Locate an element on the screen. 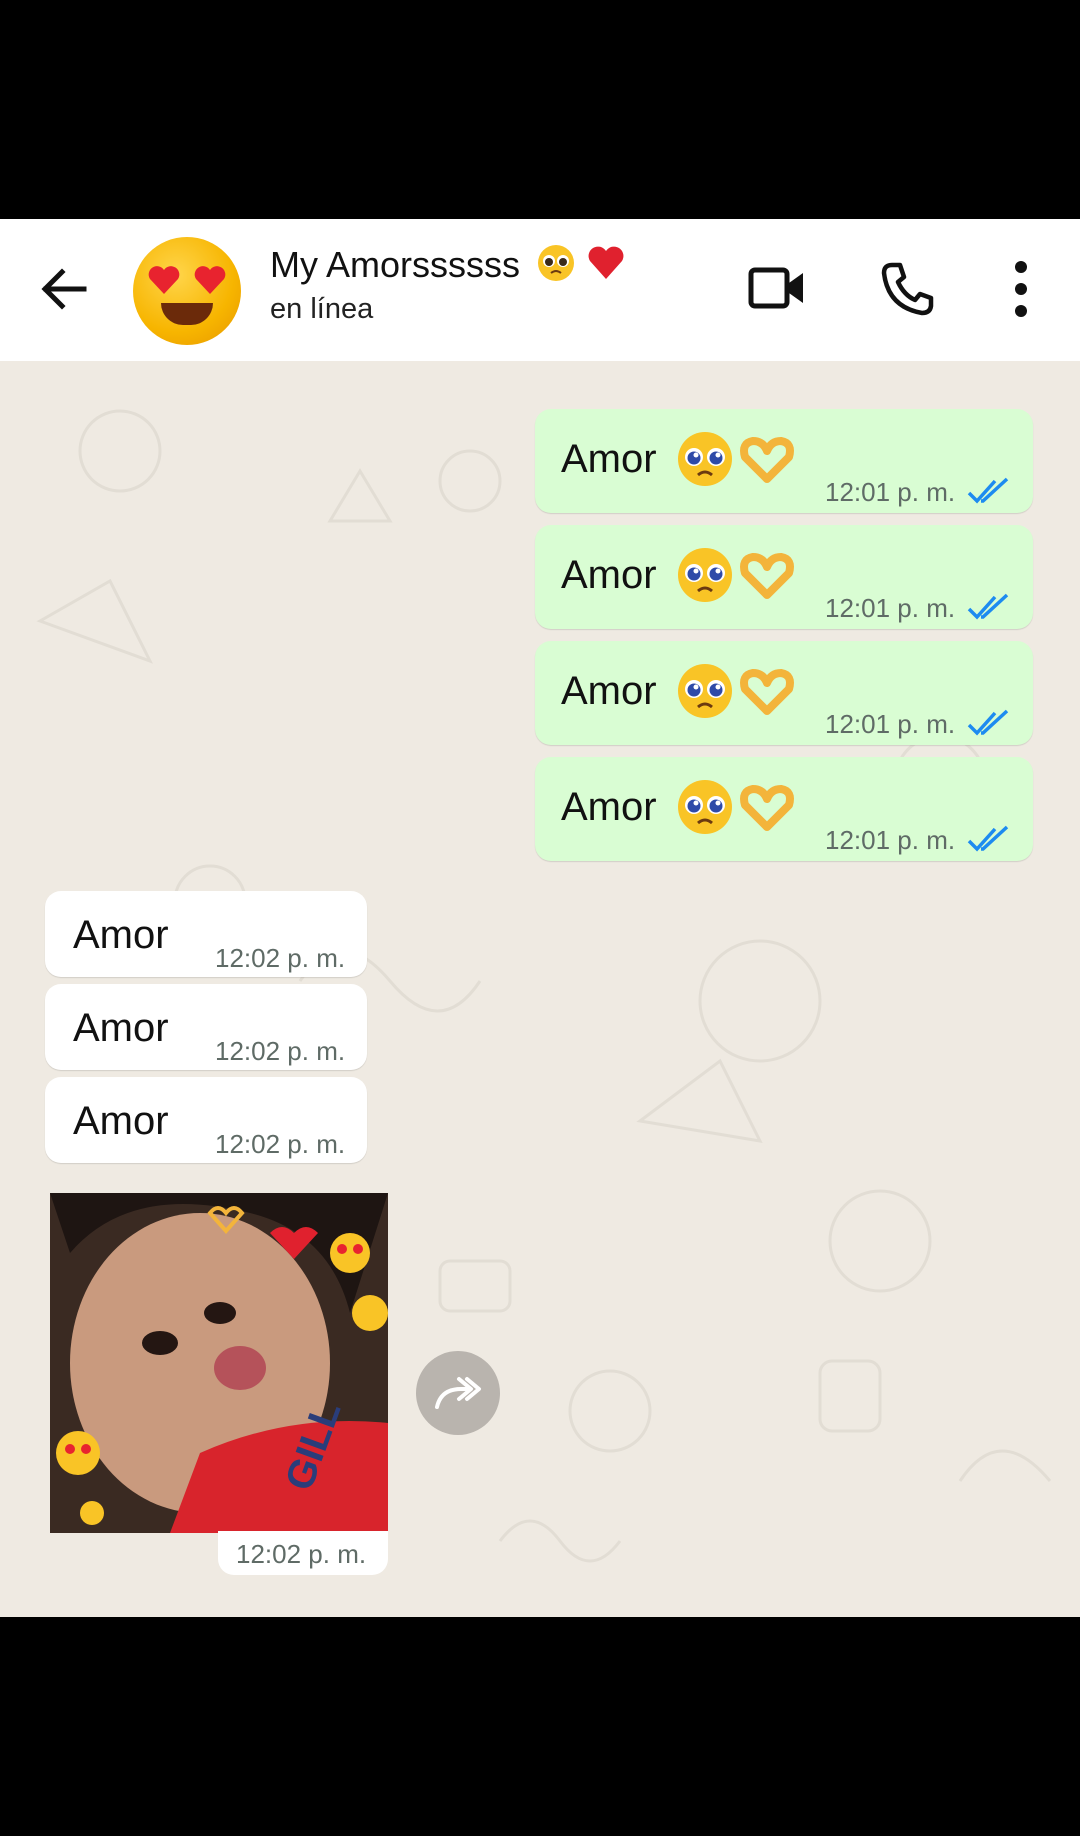  video-call-icon is located at coordinates (777, 288).